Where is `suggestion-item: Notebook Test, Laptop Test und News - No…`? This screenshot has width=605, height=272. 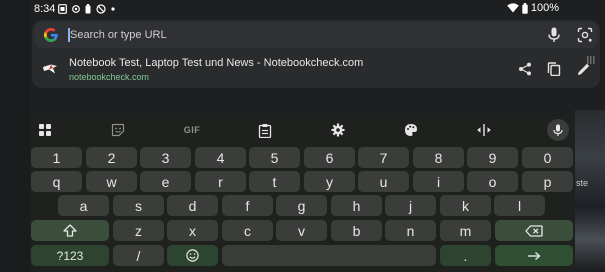
suggestion-item: Notebook Test, Laptop Test und News - No… is located at coordinates (316, 69).